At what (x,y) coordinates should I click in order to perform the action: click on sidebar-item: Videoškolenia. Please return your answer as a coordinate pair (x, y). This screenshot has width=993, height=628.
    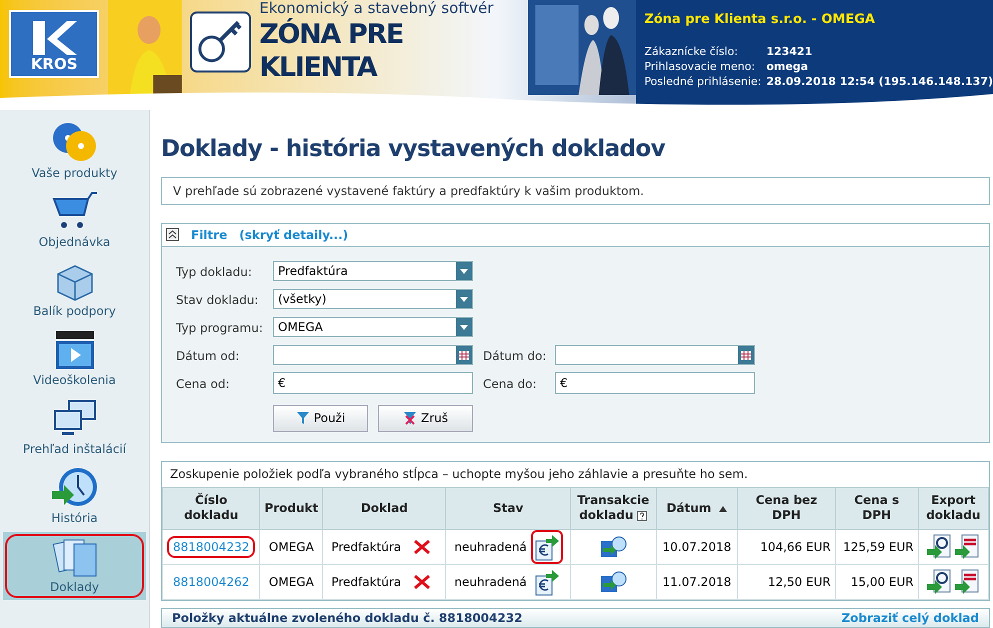
    Looking at the image, I should click on (74, 359).